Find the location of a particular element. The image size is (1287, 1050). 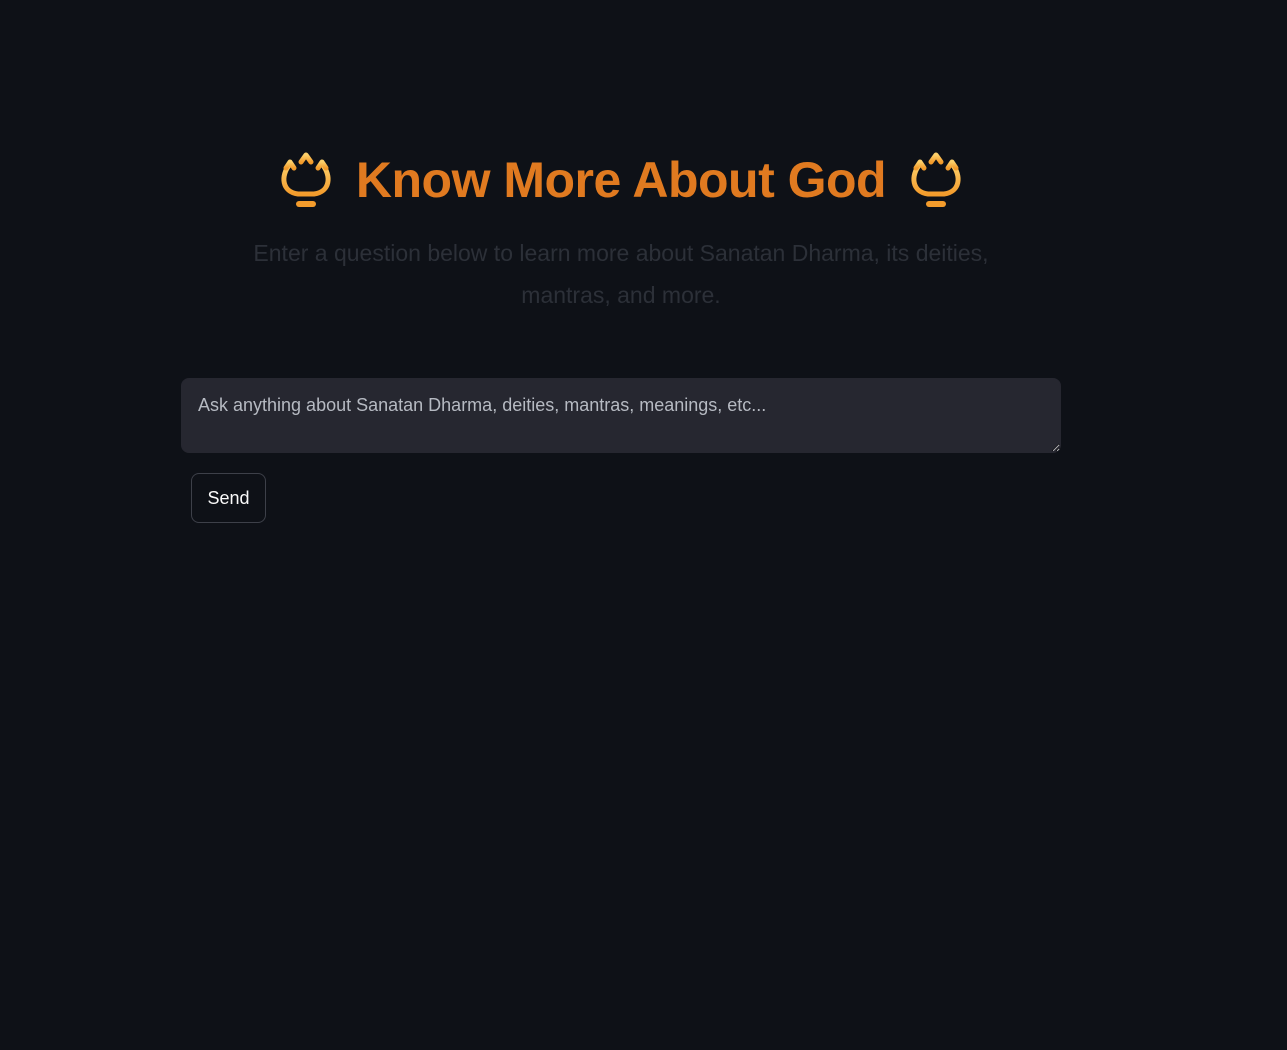

question-input is located at coordinates (621, 415).